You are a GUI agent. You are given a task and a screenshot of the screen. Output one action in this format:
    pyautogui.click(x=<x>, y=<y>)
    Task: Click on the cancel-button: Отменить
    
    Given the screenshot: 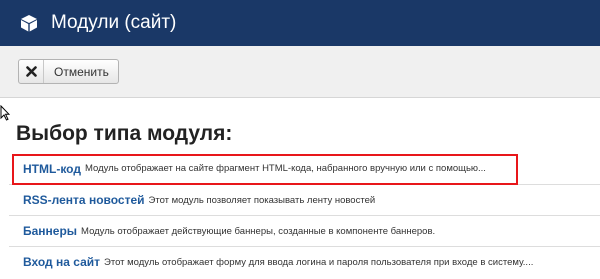 What is the action you would take?
    pyautogui.click(x=68, y=71)
    